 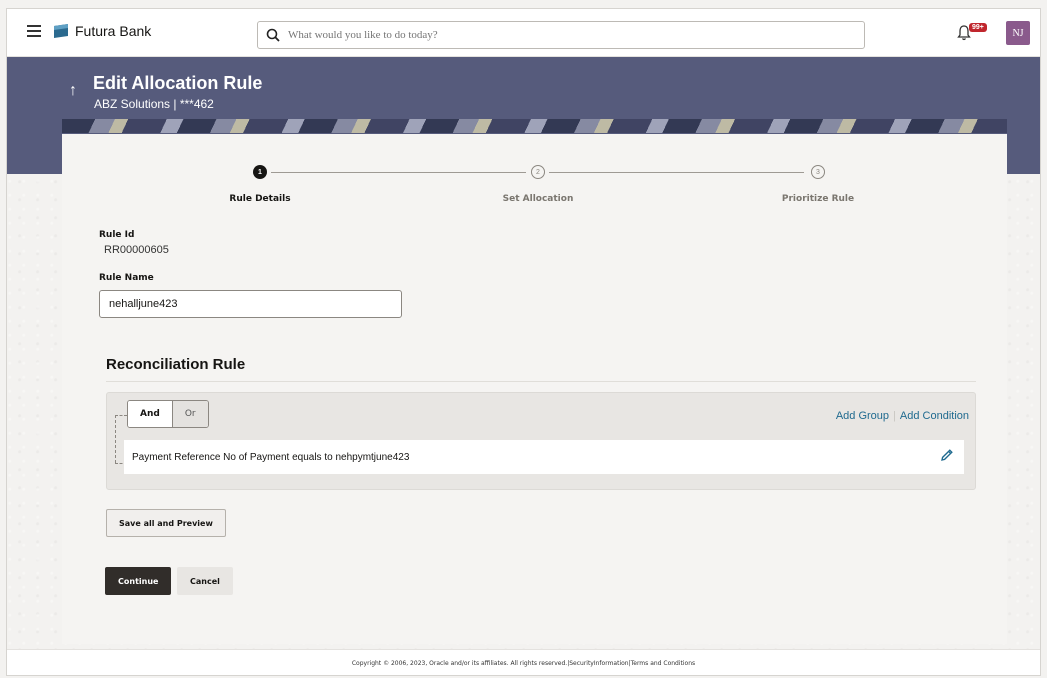 I want to click on rule-actions: Add Group | Add Condition, so click(x=902, y=416).